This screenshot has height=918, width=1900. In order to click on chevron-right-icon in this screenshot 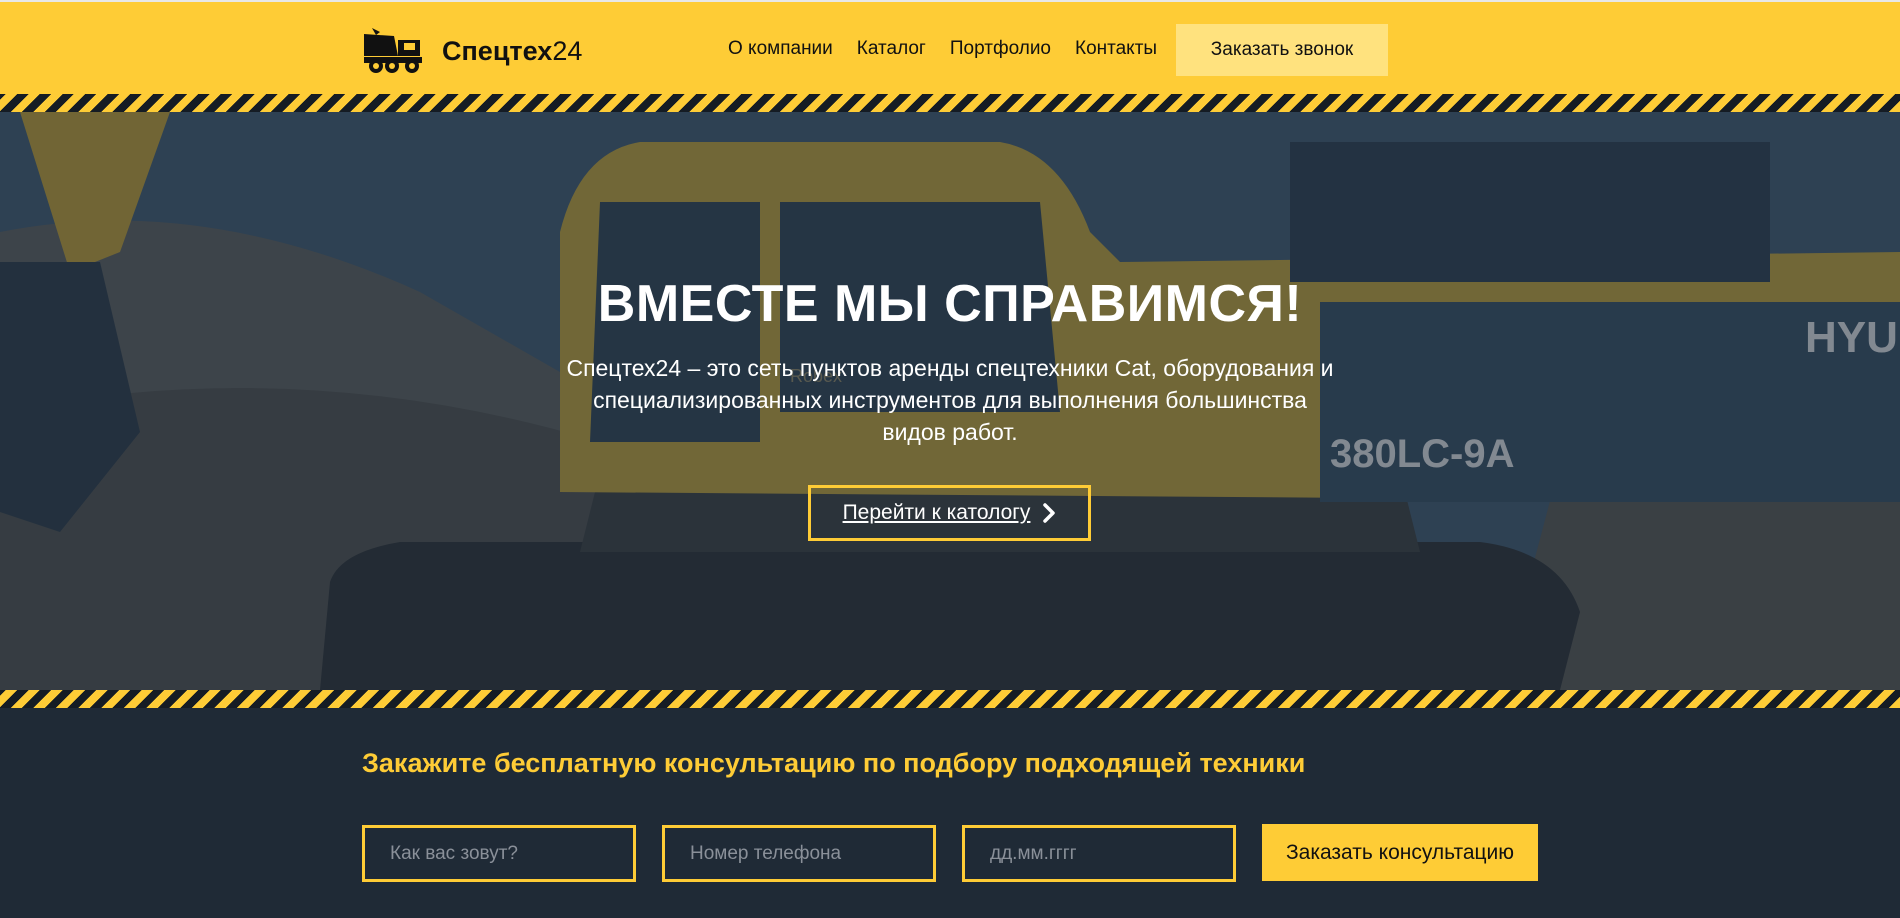, I will do `click(1049, 513)`.